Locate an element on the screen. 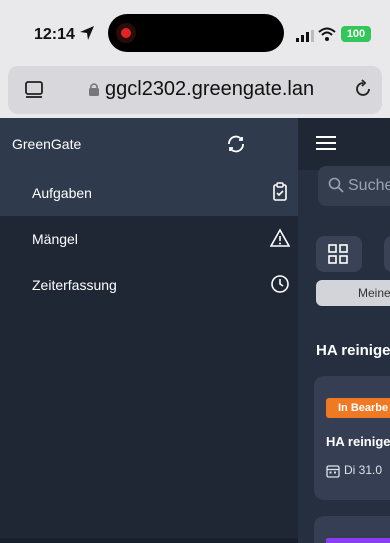 The image size is (390, 543). address-bar: ggcl2302.greengate.lan is located at coordinates (195, 90).